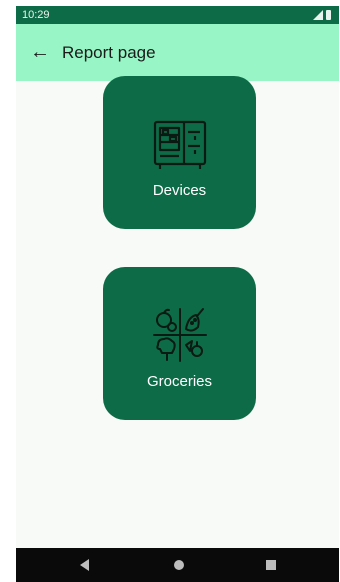 The image size is (340, 582). I want to click on app-bar: ← Report page, so click(177, 52).